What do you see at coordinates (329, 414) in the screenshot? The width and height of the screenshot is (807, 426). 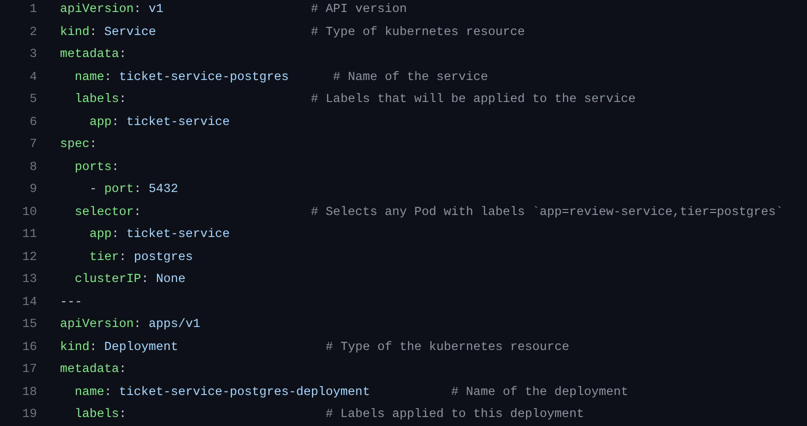 I see `code-line: labels: # Labels applied to this deployment` at bounding box center [329, 414].